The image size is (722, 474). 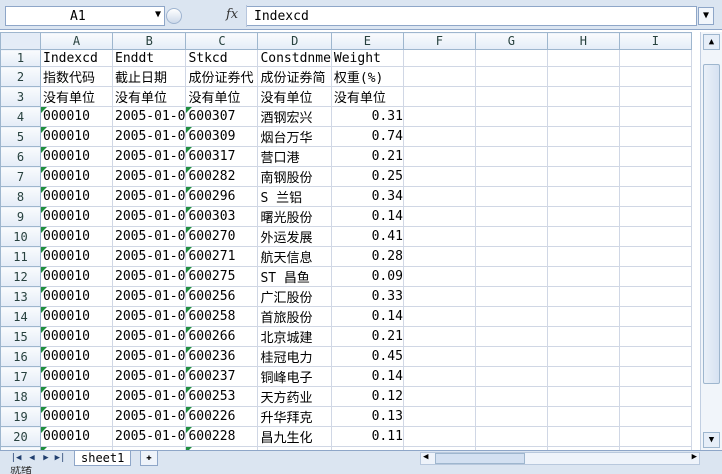 I want to click on cell-c20: 600228, so click(x=222, y=436).